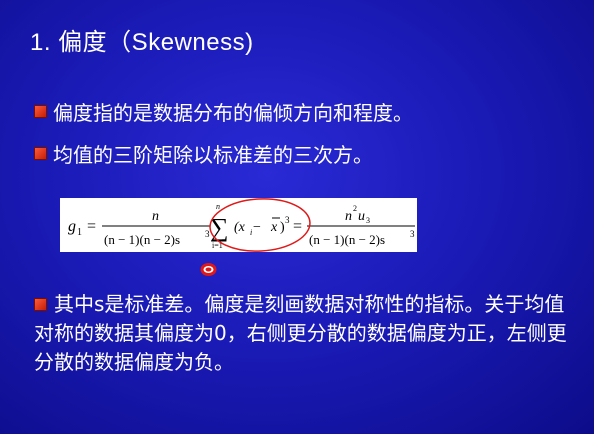  Describe the element at coordinates (155, 216) in the screenshot. I see `formula-num-1: n` at that location.